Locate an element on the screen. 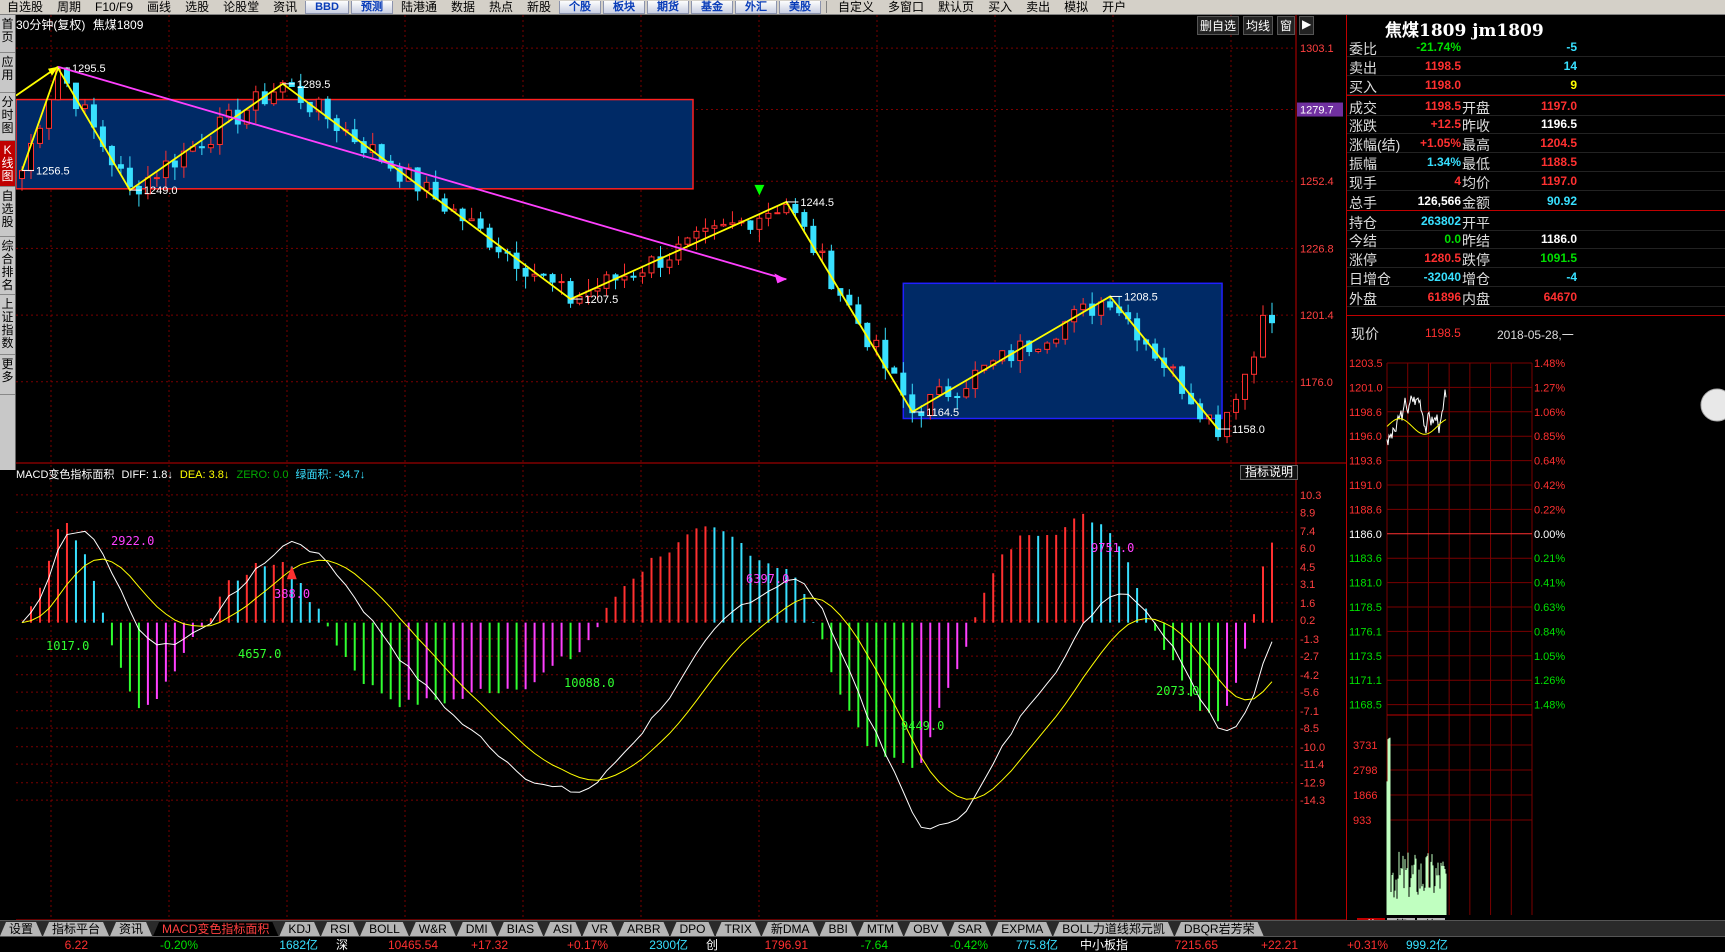 This screenshot has height=952, width=1725. indicator-name: MACD变色指标面积 is located at coordinates (65, 475).